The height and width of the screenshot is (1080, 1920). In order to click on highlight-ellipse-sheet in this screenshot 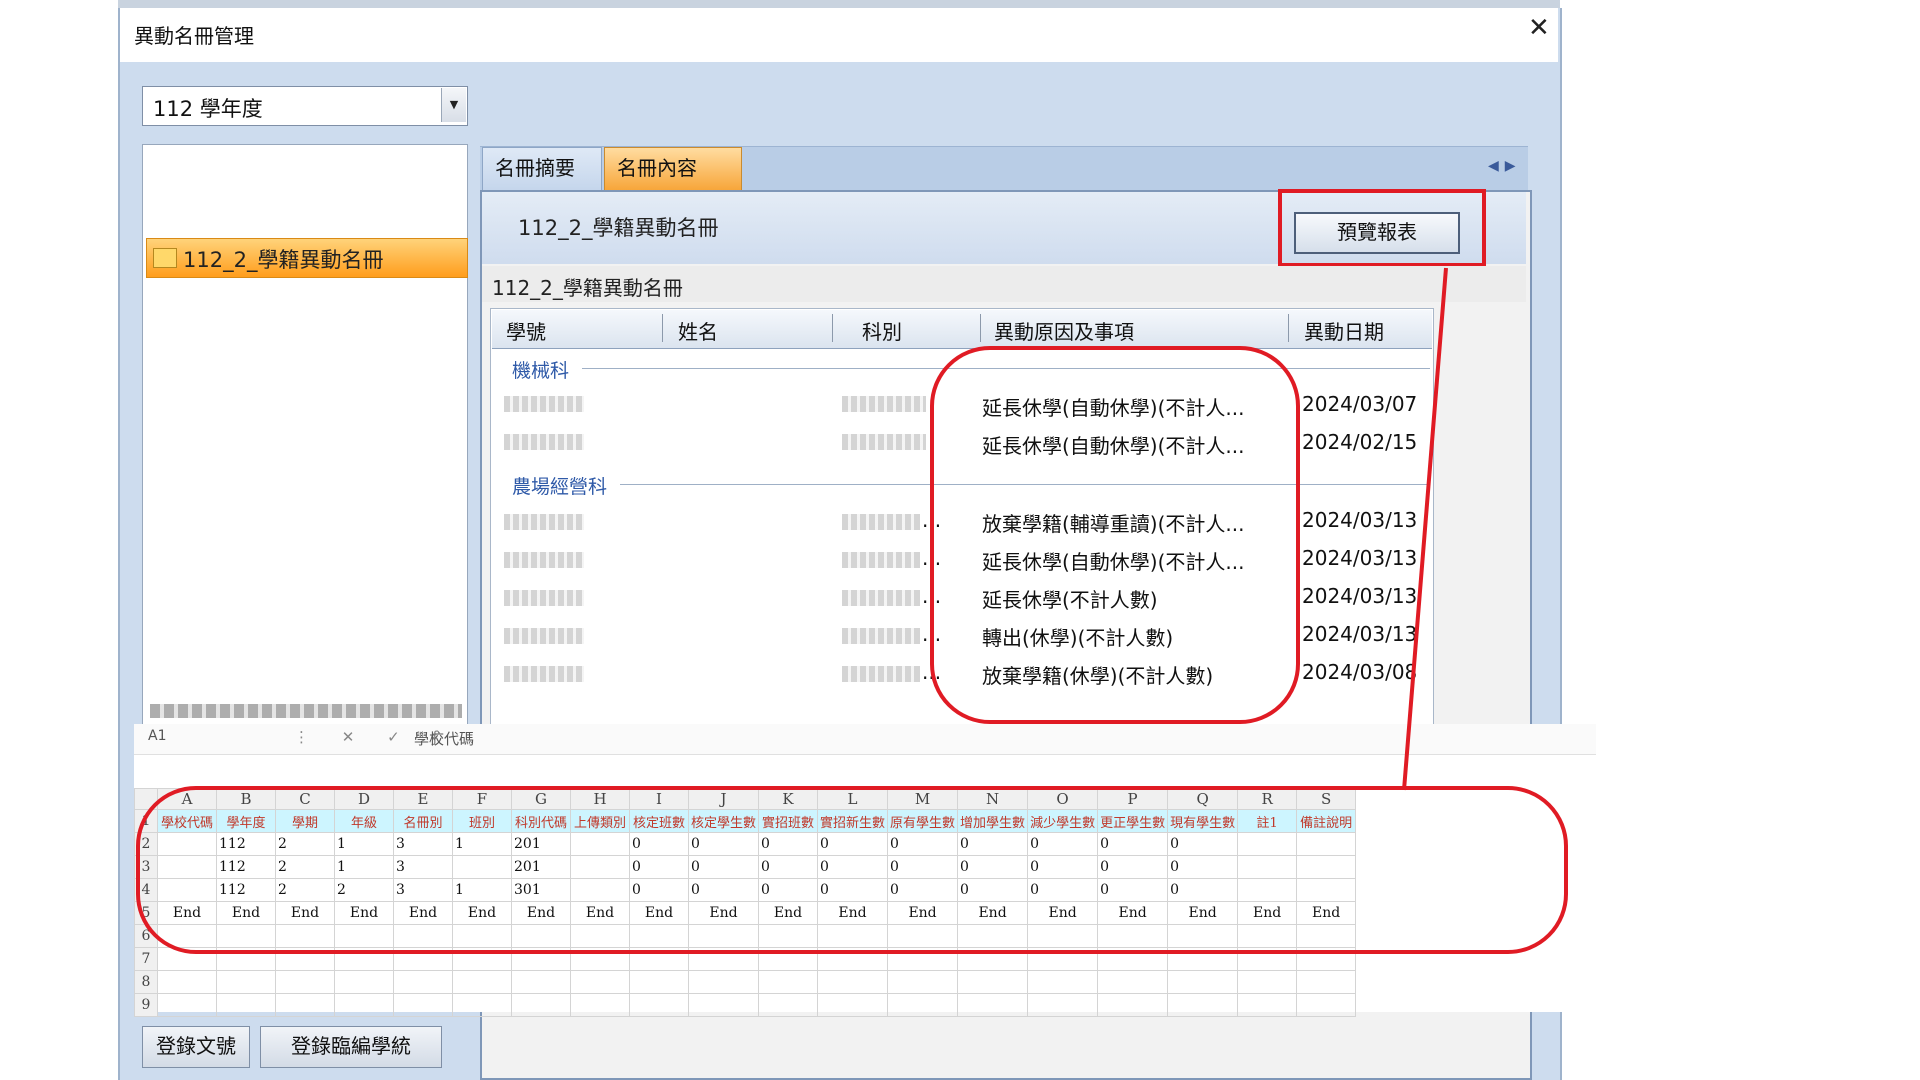, I will do `click(852, 870)`.